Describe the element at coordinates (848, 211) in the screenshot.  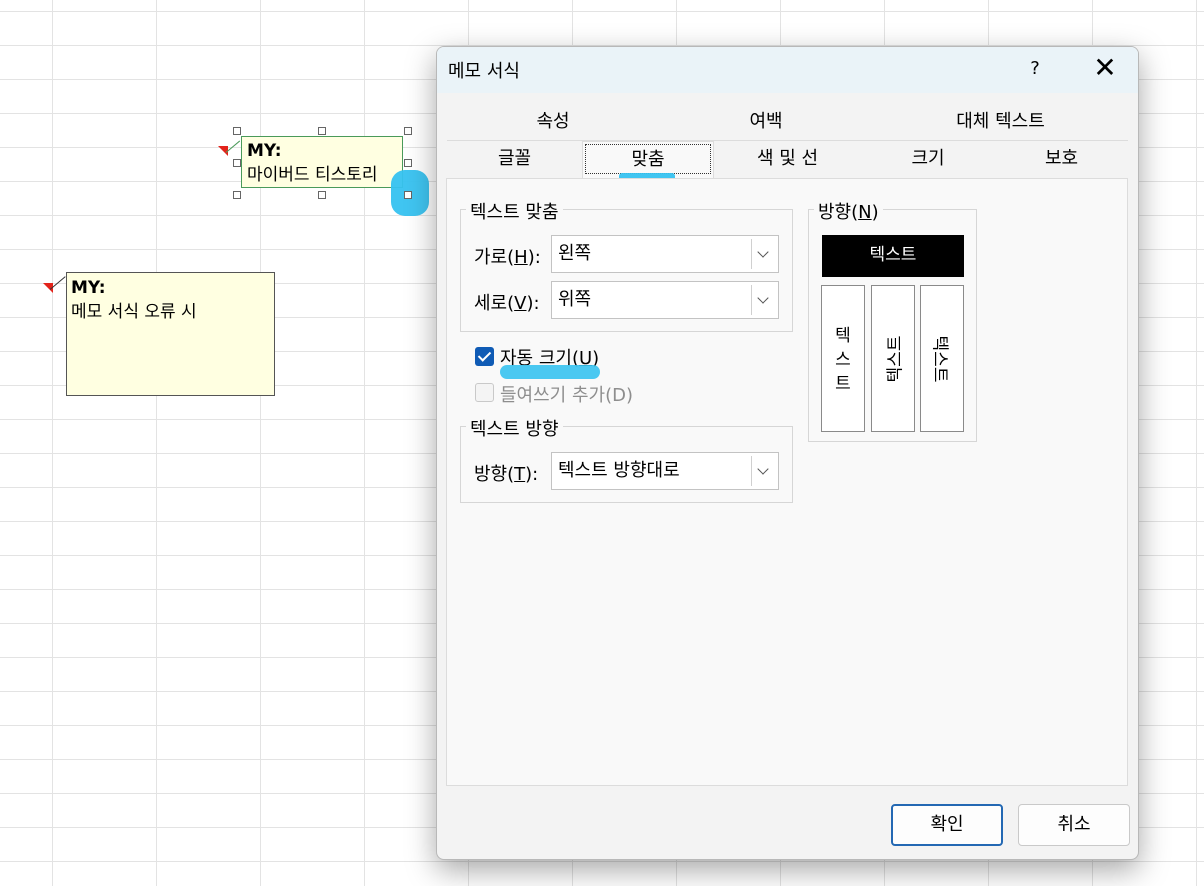
I see `orientation-label: 방향(N)` at that location.